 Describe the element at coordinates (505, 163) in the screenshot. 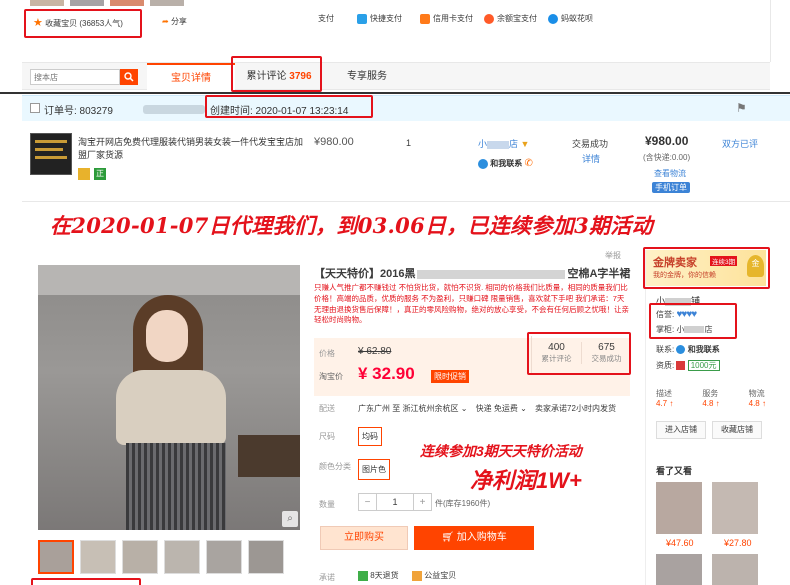

I see `order-contact: 和我联系 ✆` at that location.